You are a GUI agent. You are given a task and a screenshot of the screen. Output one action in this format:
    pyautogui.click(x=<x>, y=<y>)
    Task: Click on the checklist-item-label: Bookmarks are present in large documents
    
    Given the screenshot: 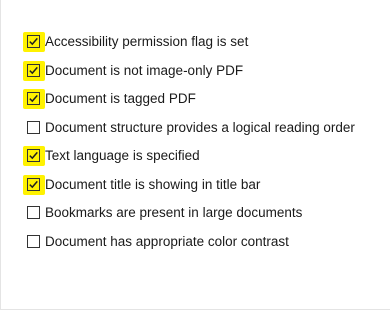 What is the action you would take?
    pyautogui.click(x=174, y=212)
    